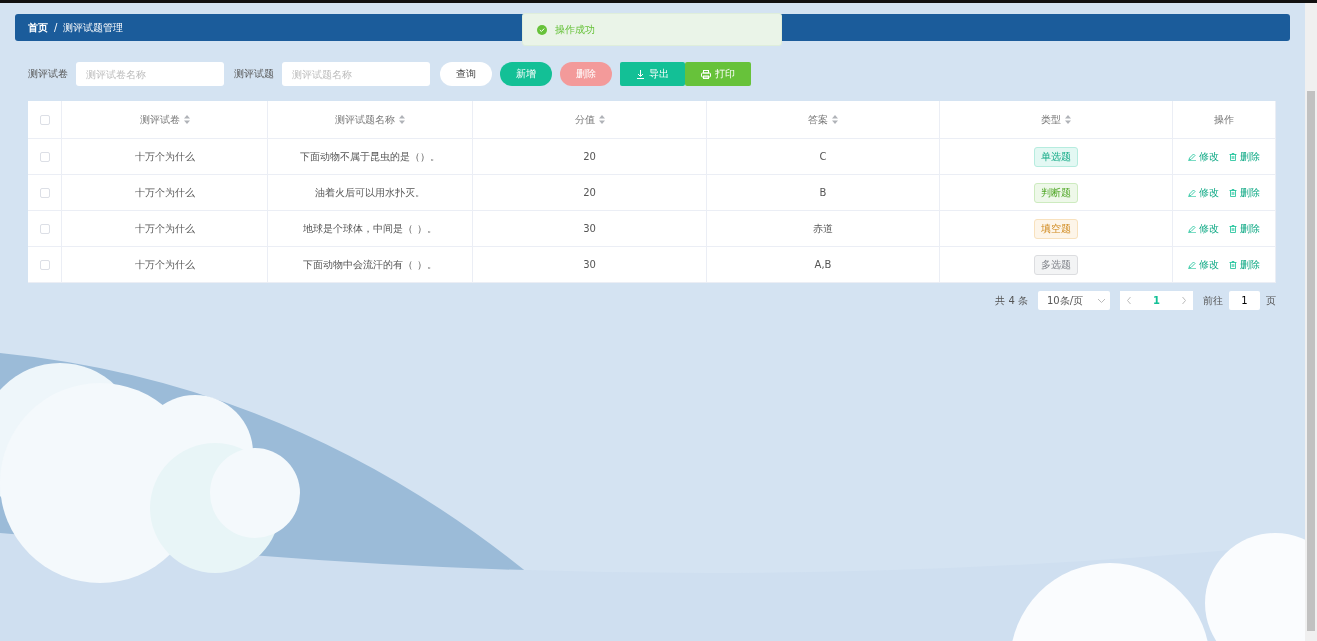 Image resolution: width=1317 pixels, height=641 pixels. I want to click on chevron-right-icon, so click(1184, 300).